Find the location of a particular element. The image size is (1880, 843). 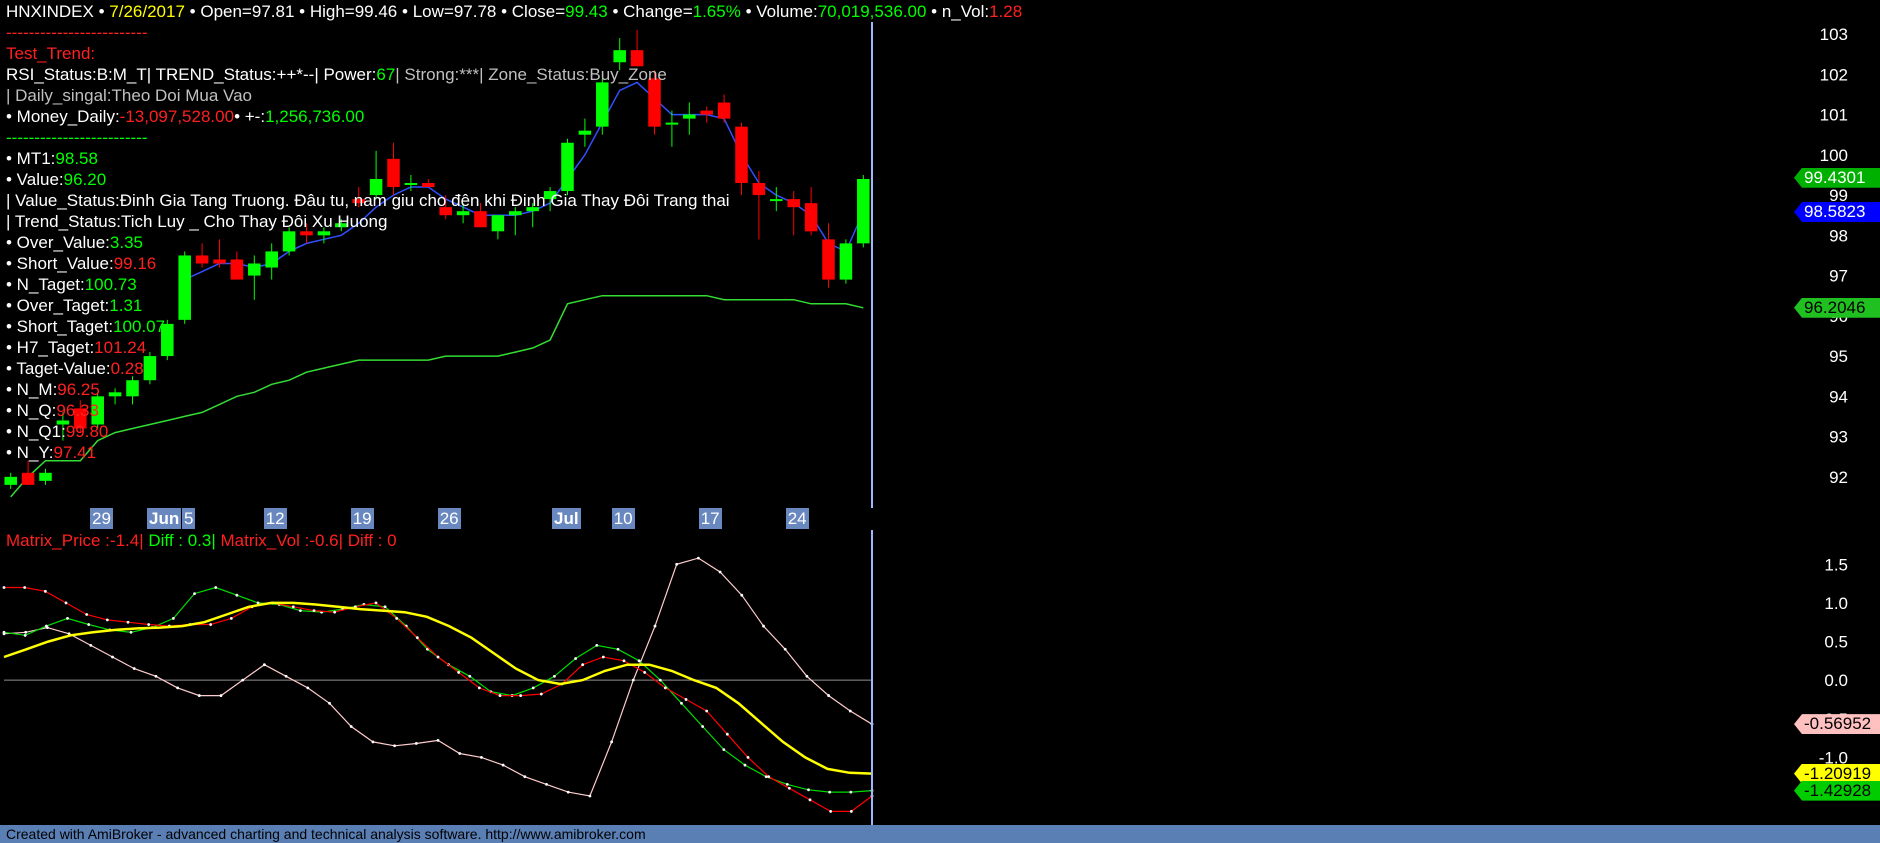

daily-signal: | Daily_singal:Theo Doi Mua Vao is located at coordinates (129, 95).